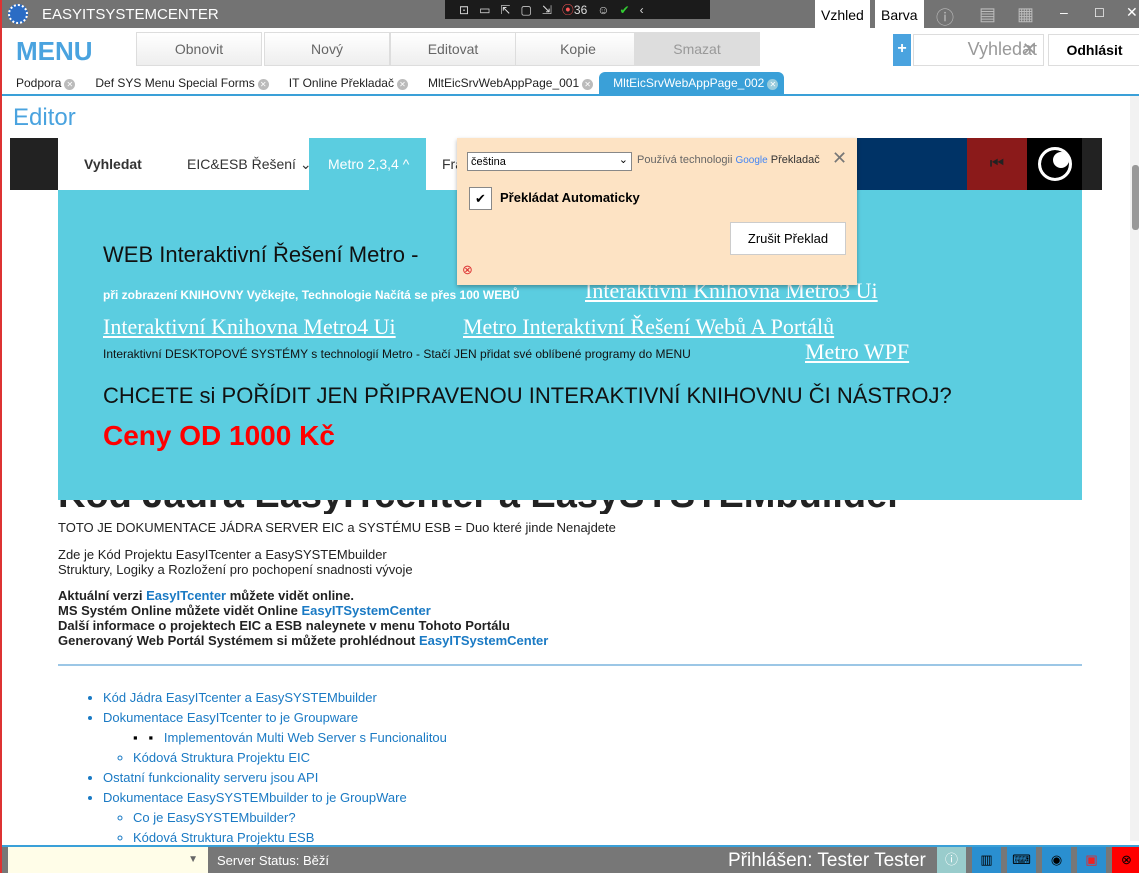 The width and height of the screenshot is (1139, 873). I want to click on color-button: Barva, so click(899, 14).